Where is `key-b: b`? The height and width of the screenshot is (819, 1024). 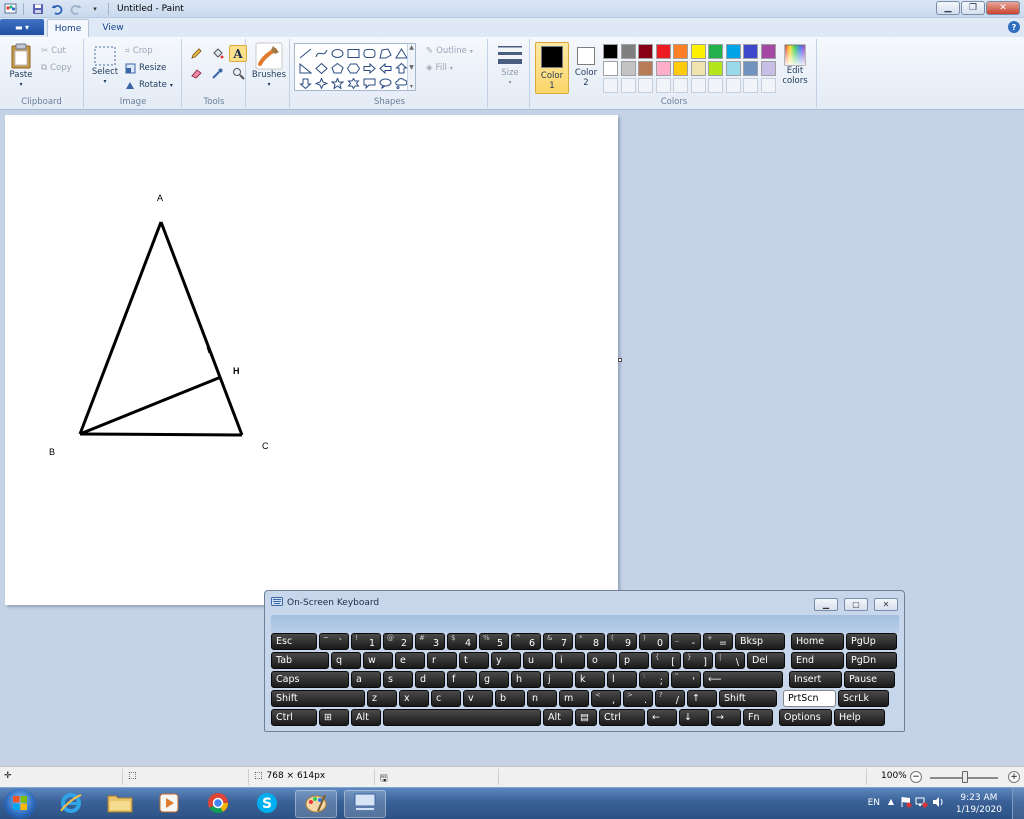 key-b: b is located at coordinates (510, 698).